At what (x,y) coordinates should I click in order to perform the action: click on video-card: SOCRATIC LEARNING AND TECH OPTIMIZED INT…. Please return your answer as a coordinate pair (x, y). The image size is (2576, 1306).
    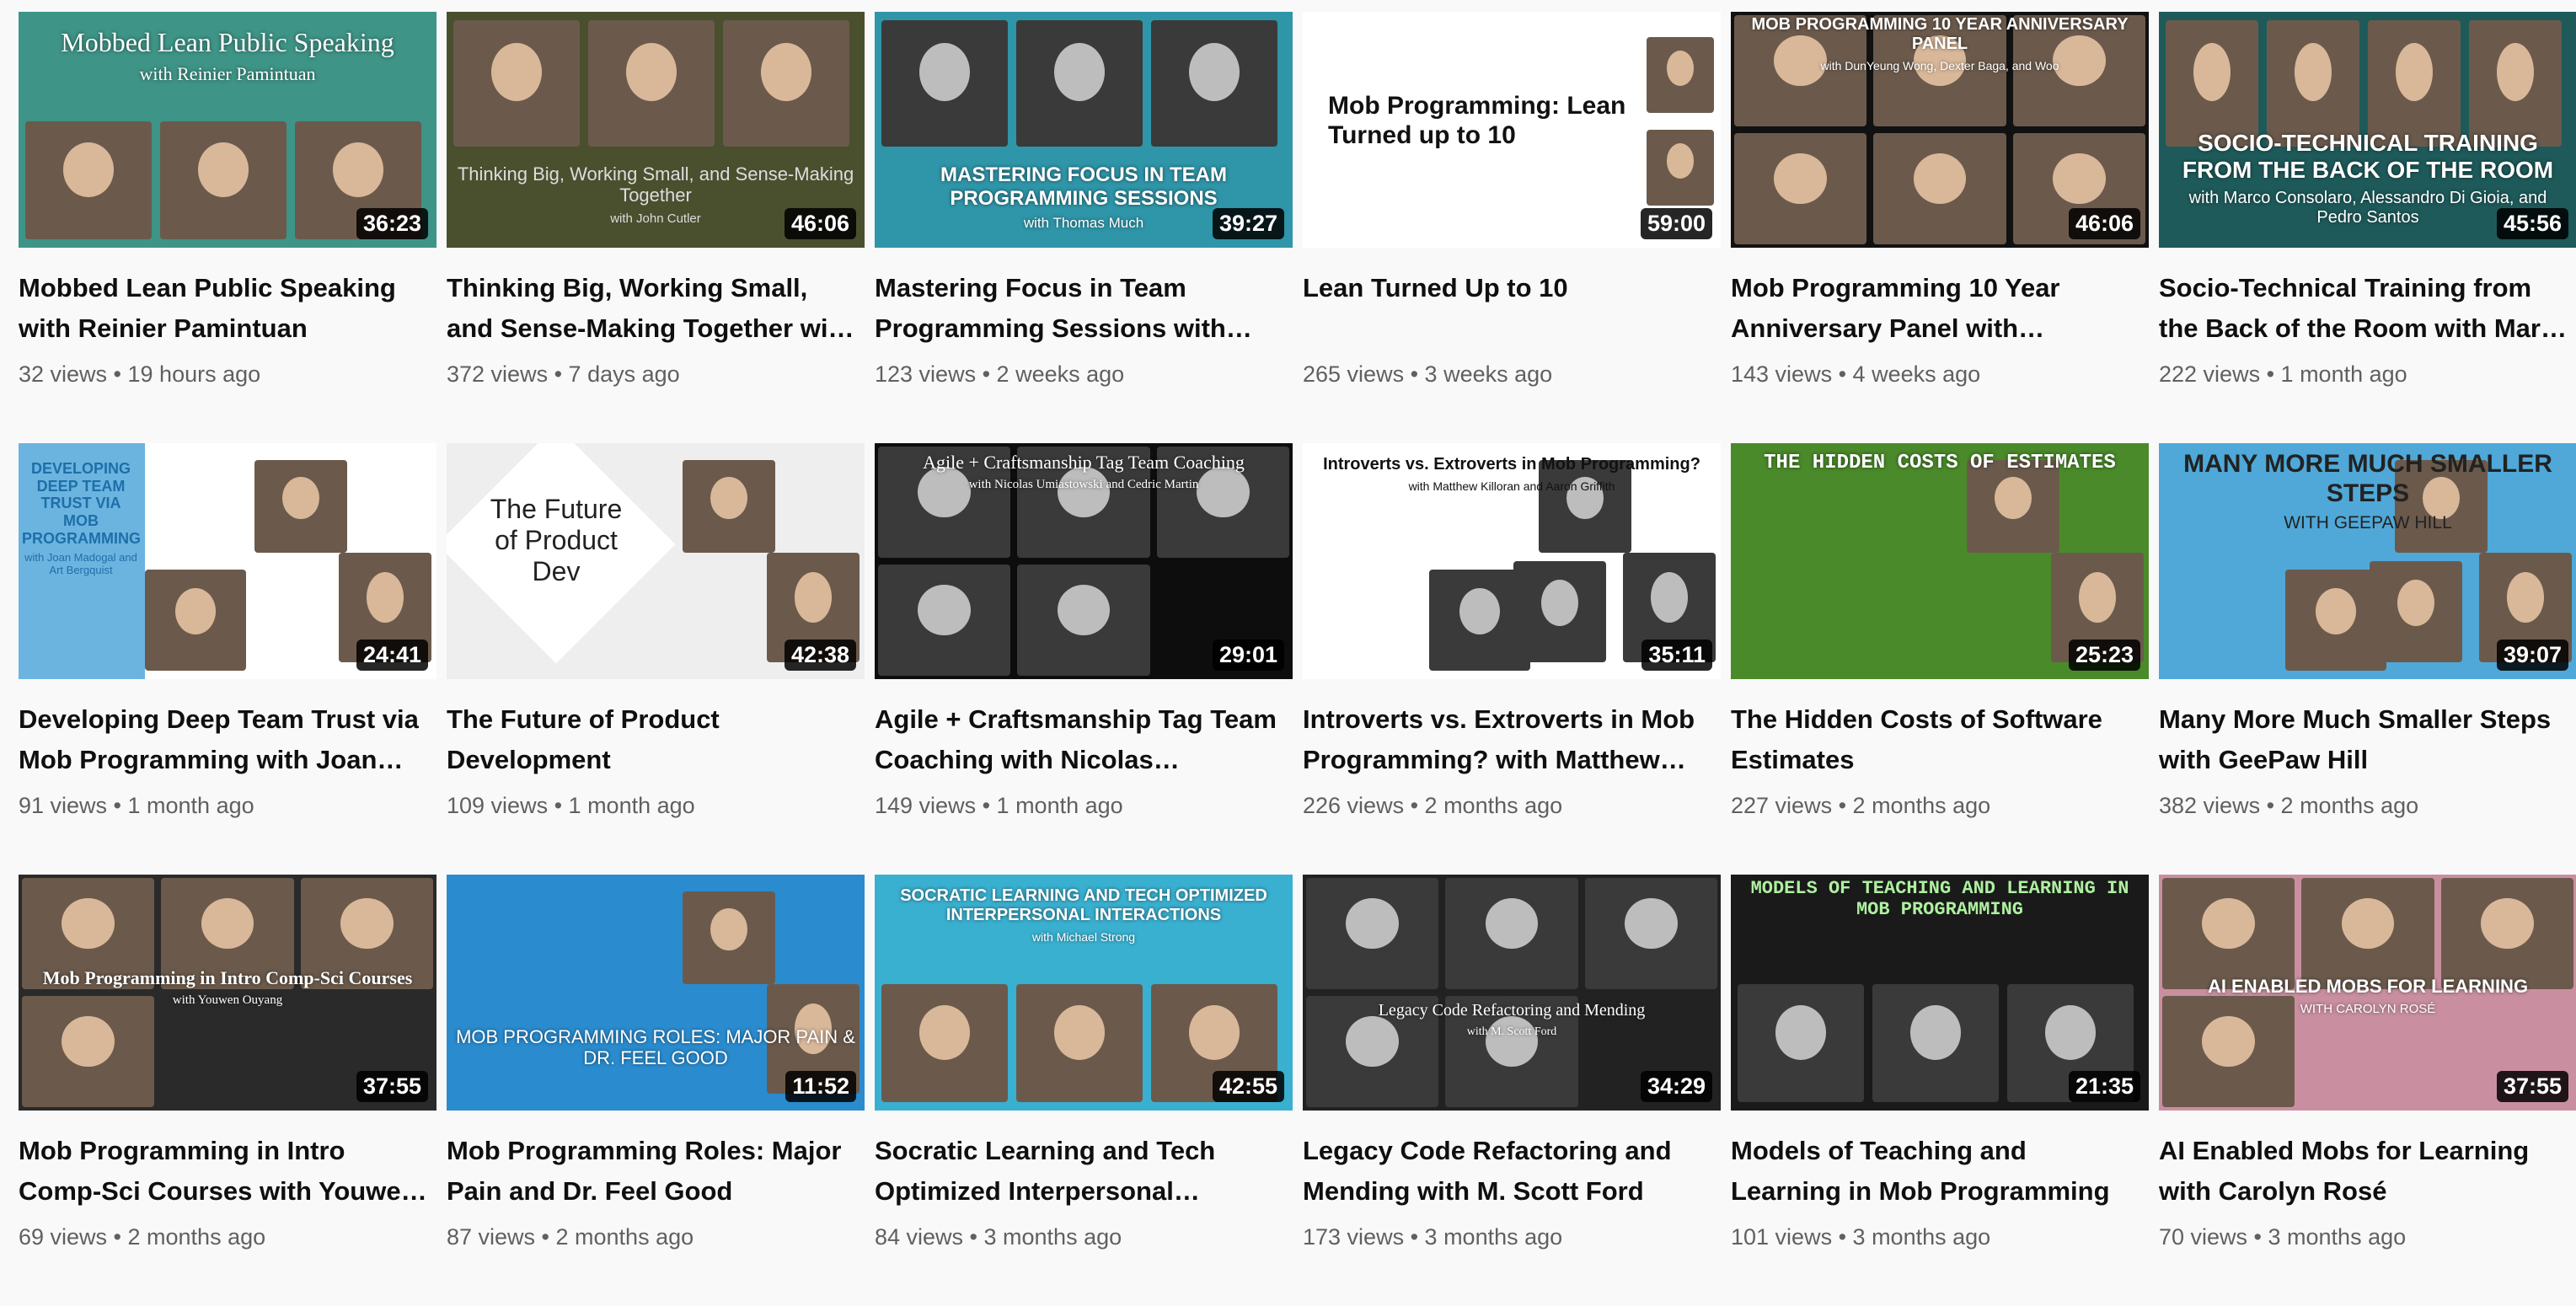
    Looking at the image, I should click on (1084, 1090).